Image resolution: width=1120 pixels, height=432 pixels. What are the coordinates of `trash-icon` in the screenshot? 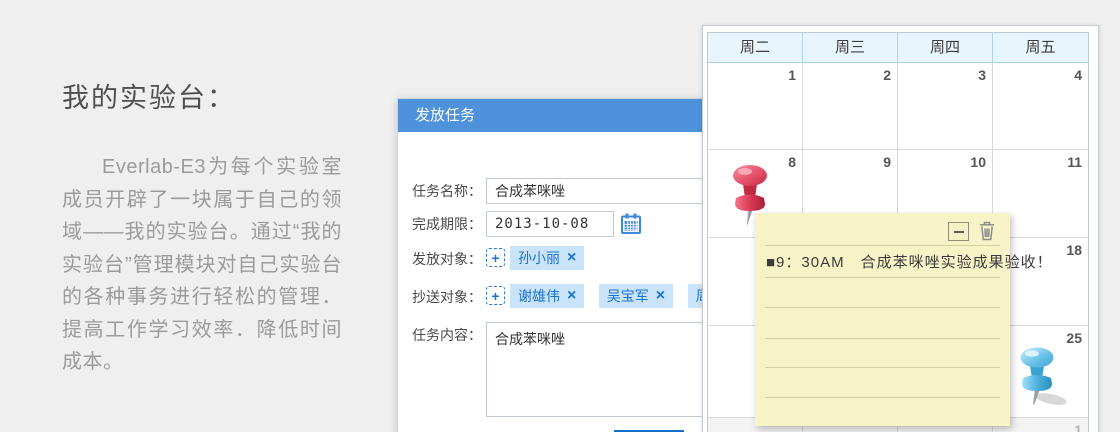 It's located at (987, 232).